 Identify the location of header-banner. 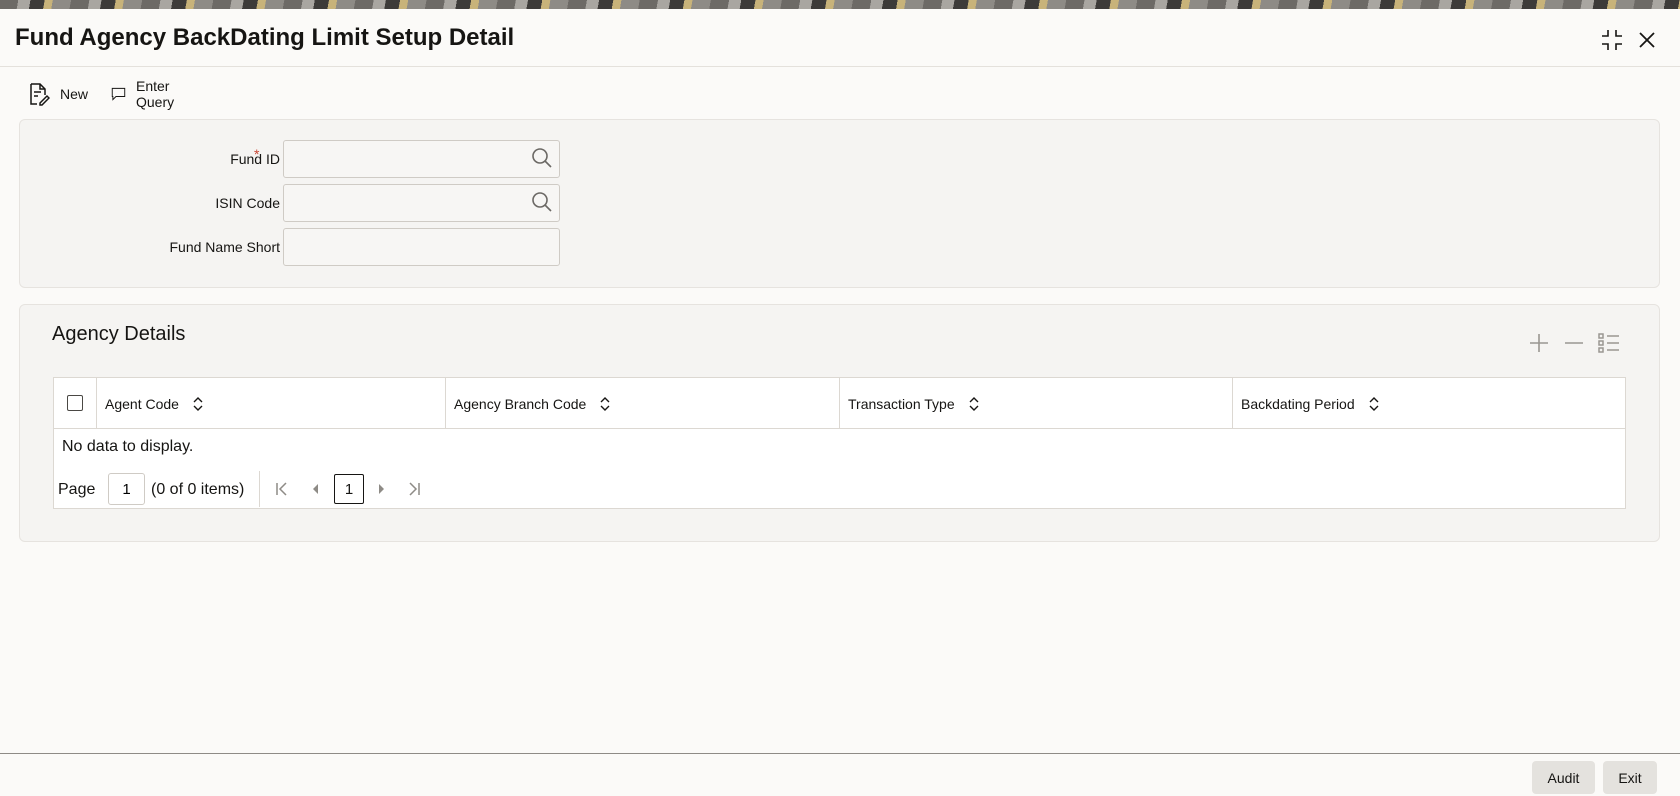
(840, 4).